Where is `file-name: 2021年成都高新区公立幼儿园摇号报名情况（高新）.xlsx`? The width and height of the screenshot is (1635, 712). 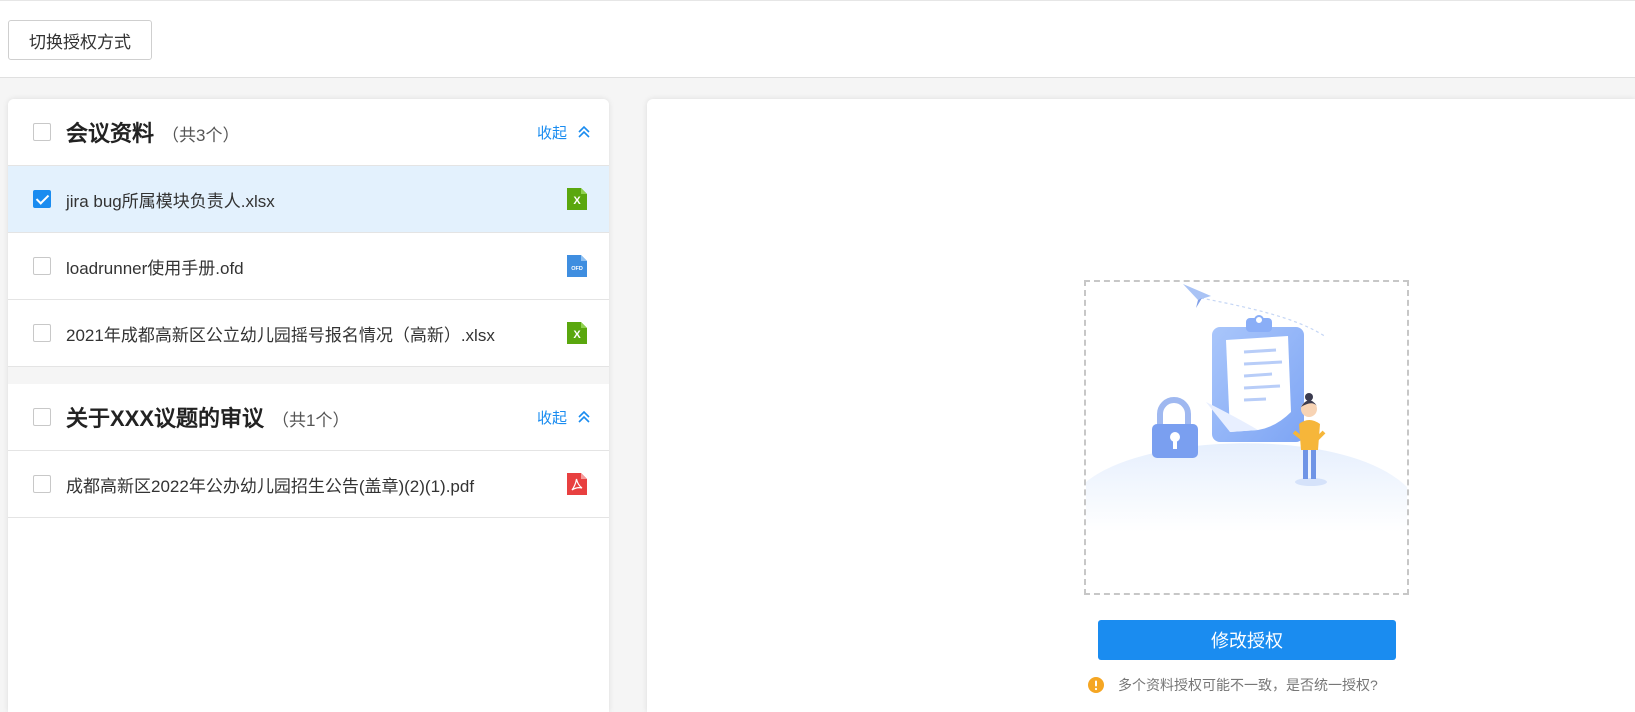
file-name: 2021年成都高新区公立幼儿园摇号报名情况（高新）.xlsx is located at coordinates (280, 335).